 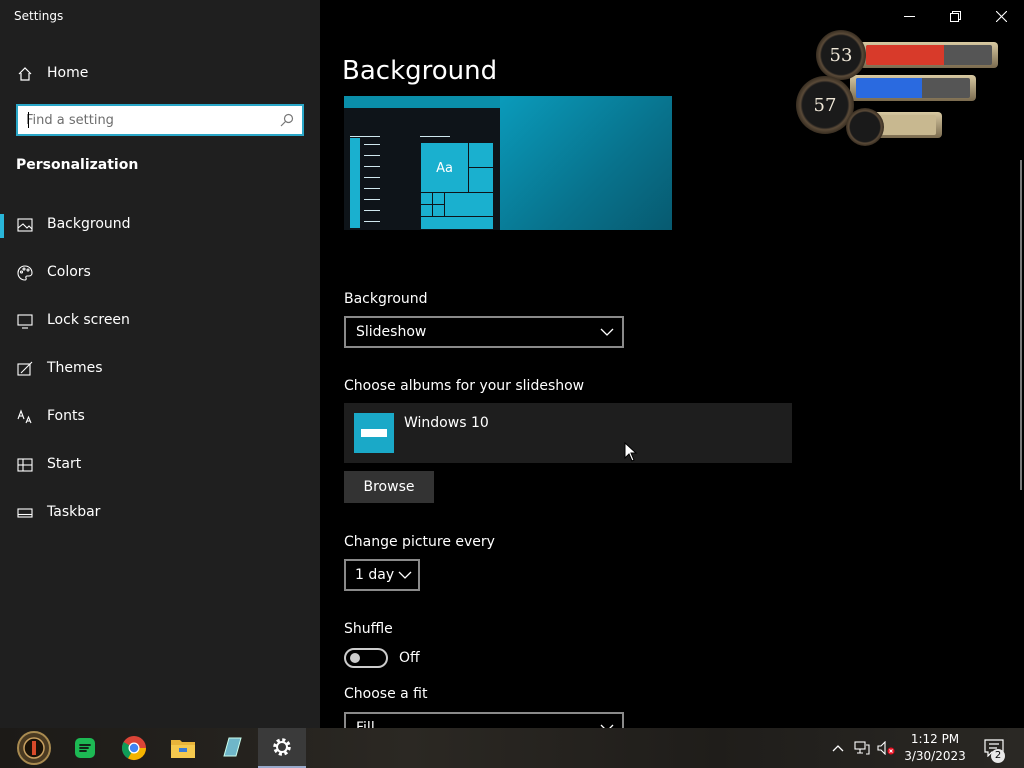 I want to click on sidebar-item-fonts: Fonts, so click(x=160, y=422).